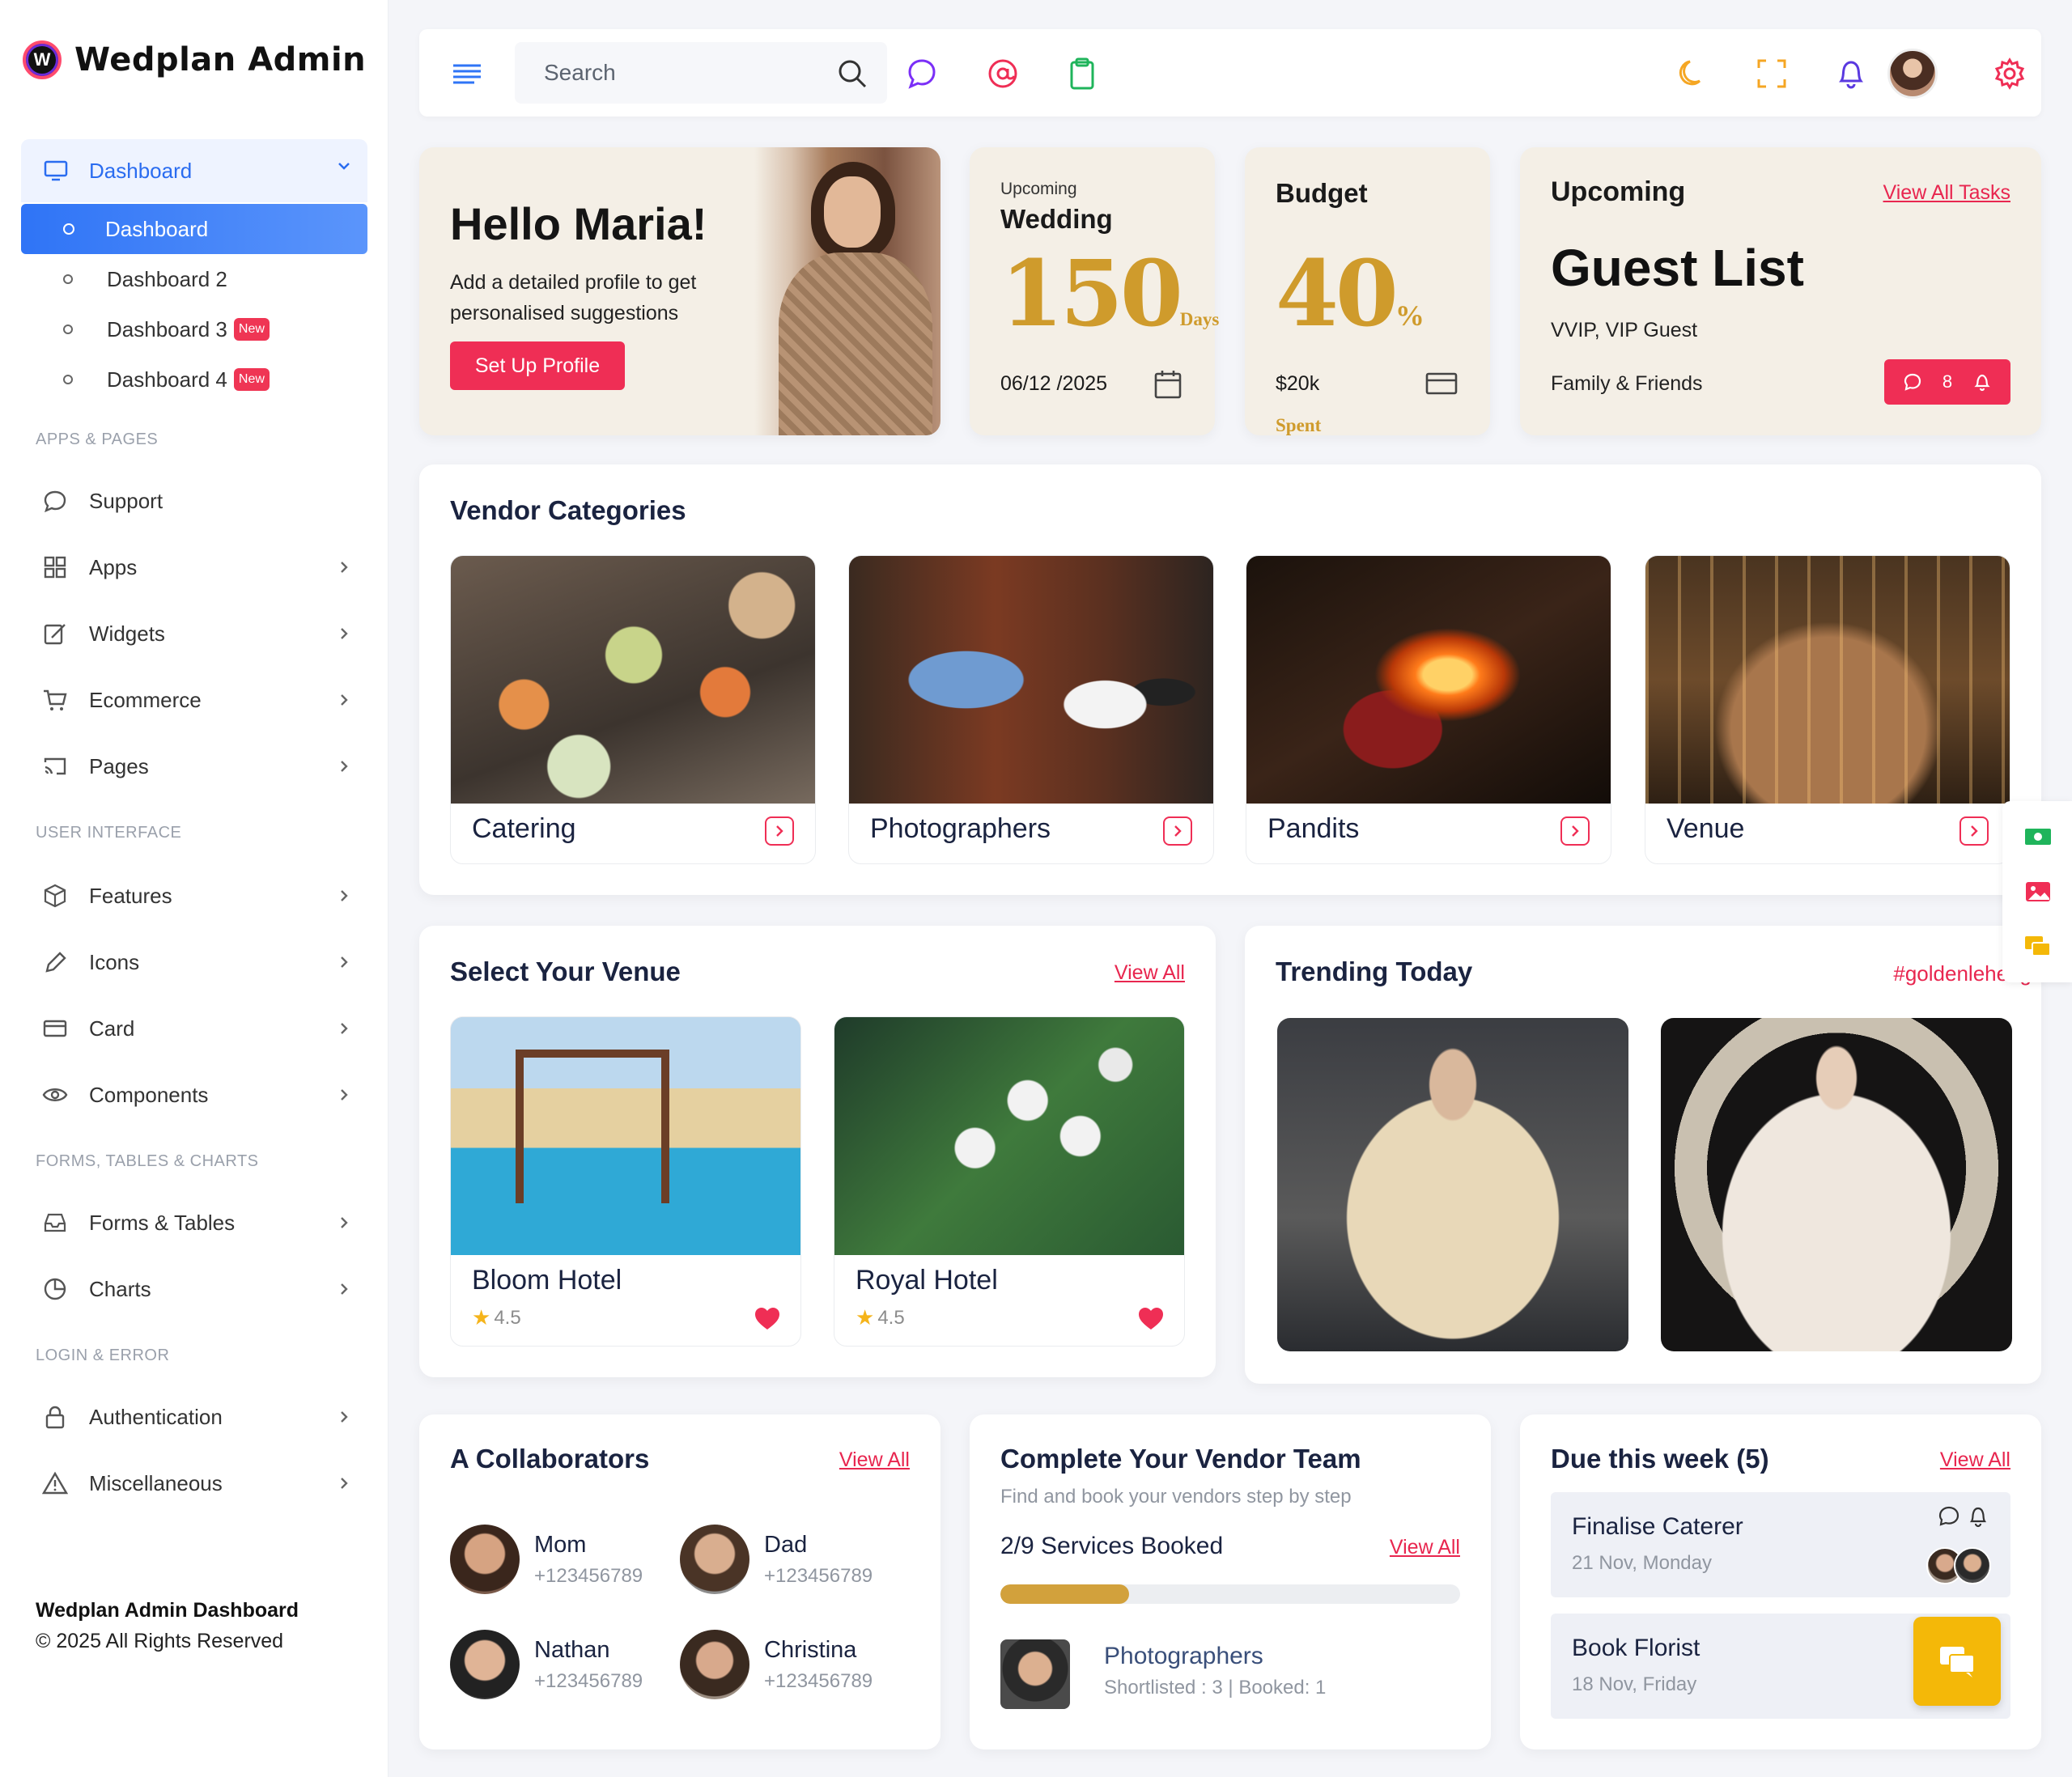 This screenshot has width=2072, height=1777. I want to click on trending-photo-lehenga, so click(1452, 1184).